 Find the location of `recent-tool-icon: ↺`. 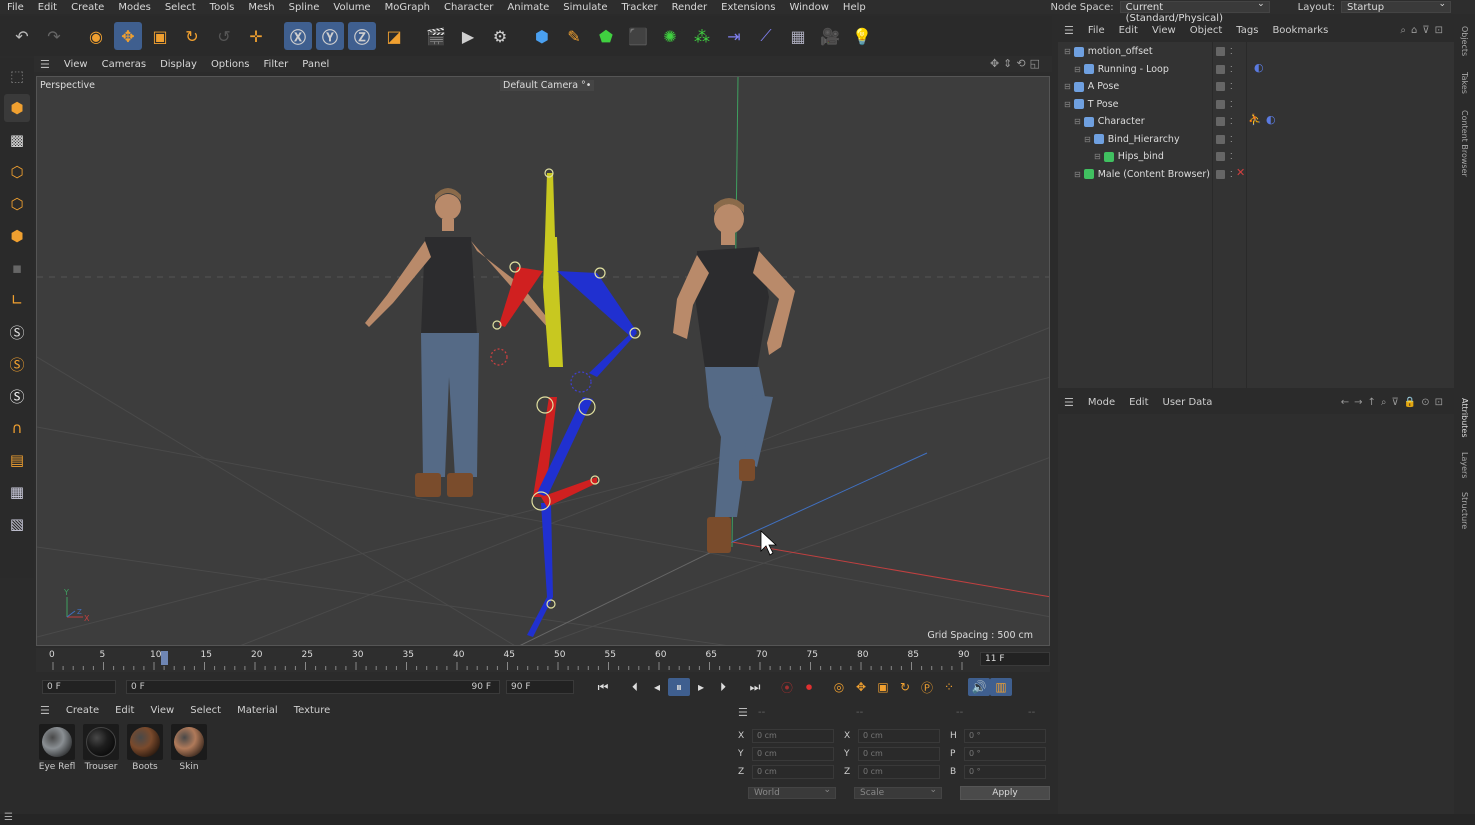

recent-tool-icon: ↺ is located at coordinates (224, 36).